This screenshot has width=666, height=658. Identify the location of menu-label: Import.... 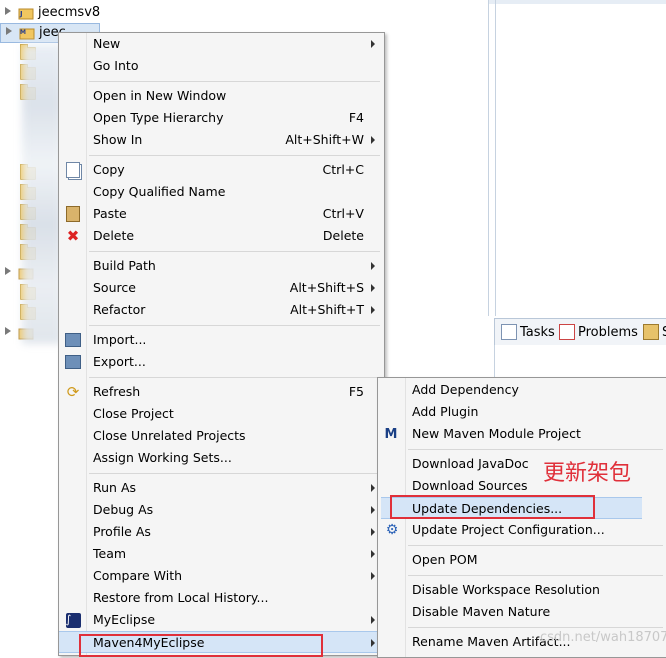
(120, 339).